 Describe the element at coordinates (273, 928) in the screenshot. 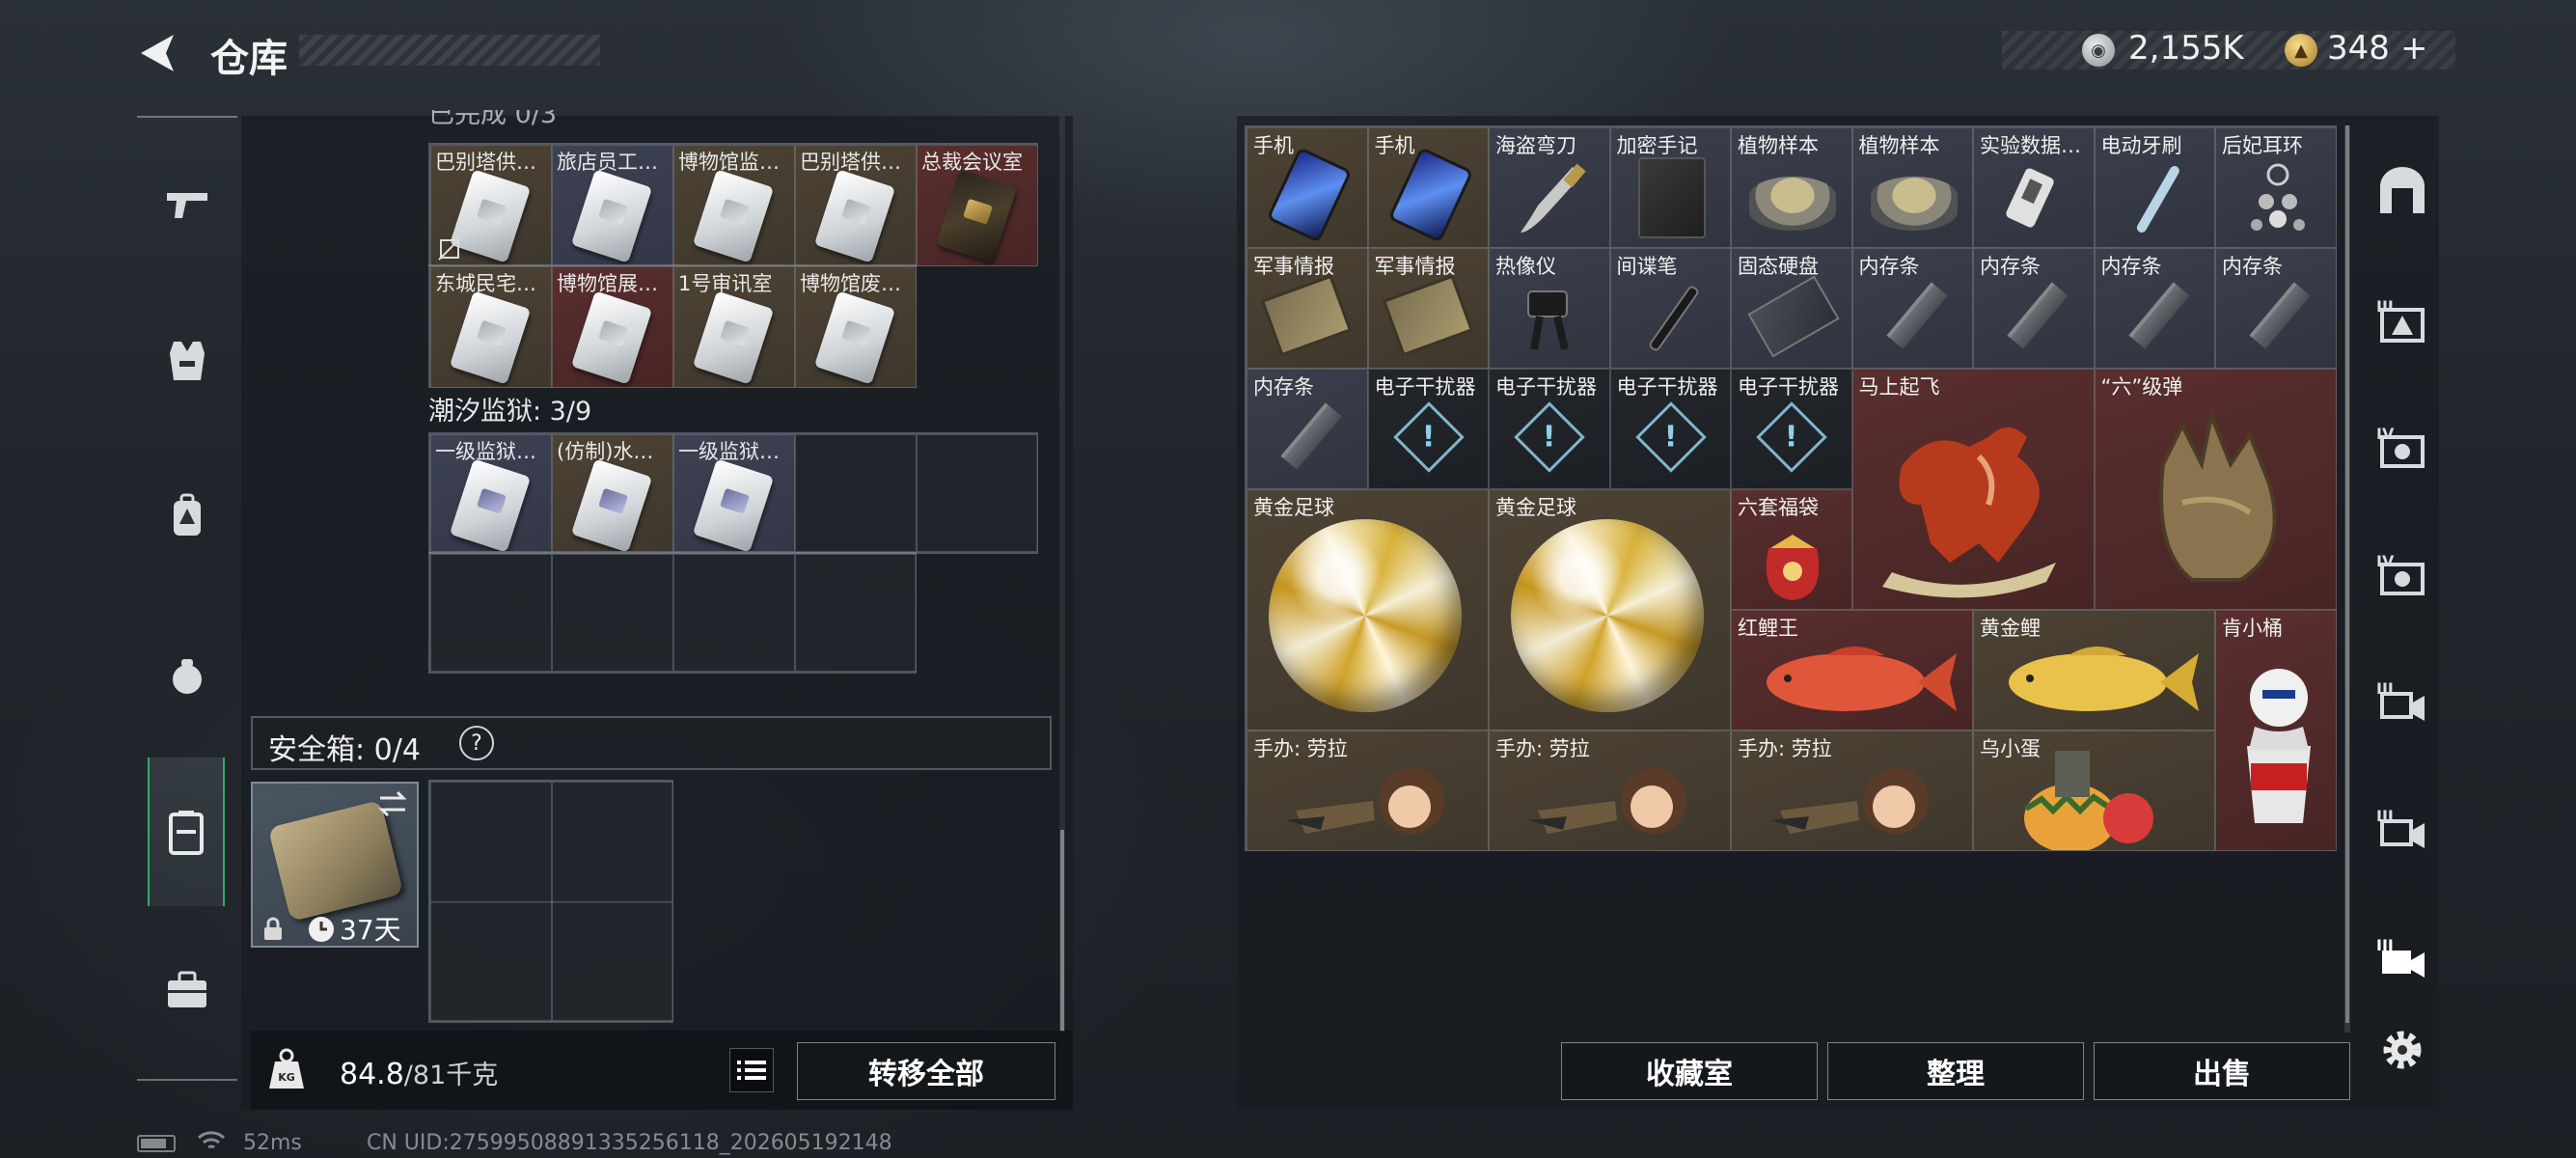

I see `lock-icon` at that location.